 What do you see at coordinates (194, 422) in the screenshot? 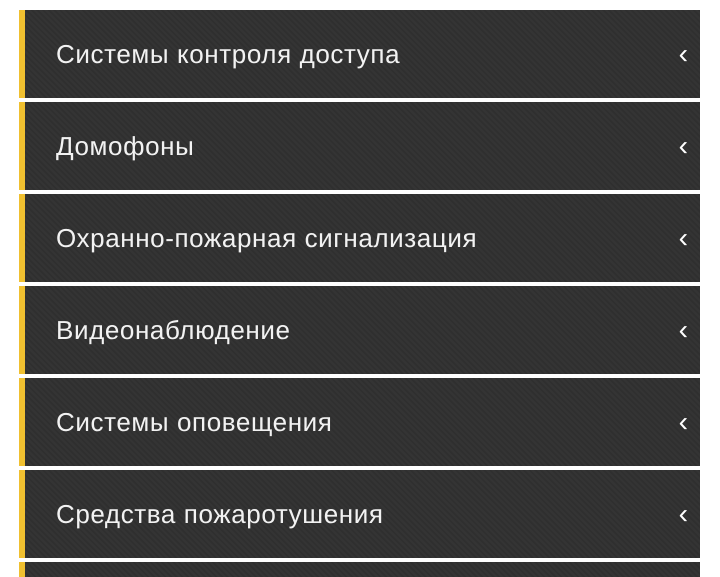
I see `menu-item-label: Системы оповещения` at bounding box center [194, 422].